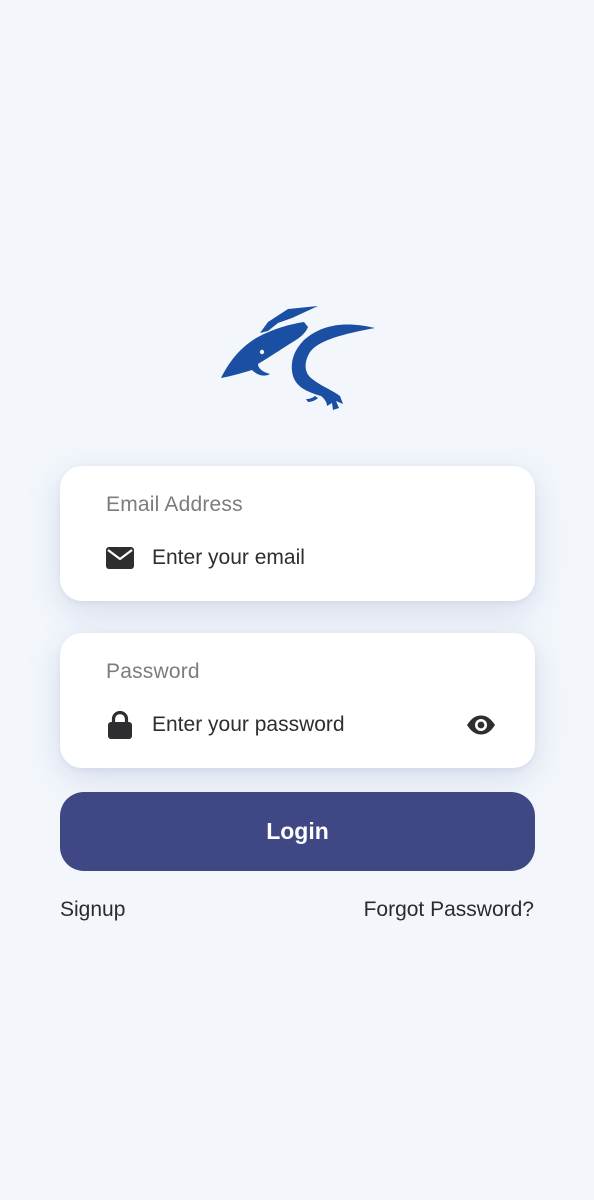  I want to click on email-input, so click(302, 558).